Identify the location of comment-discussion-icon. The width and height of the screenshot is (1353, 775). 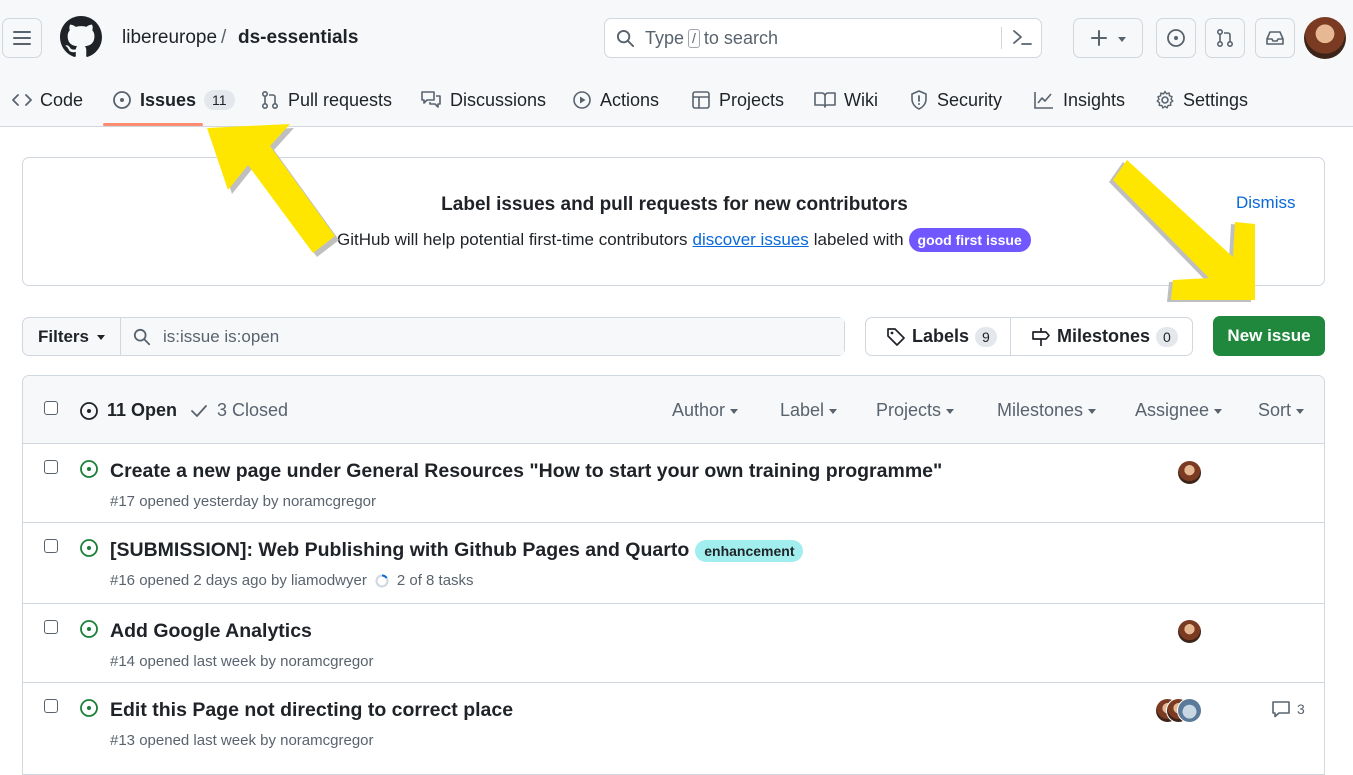
(431, 99).